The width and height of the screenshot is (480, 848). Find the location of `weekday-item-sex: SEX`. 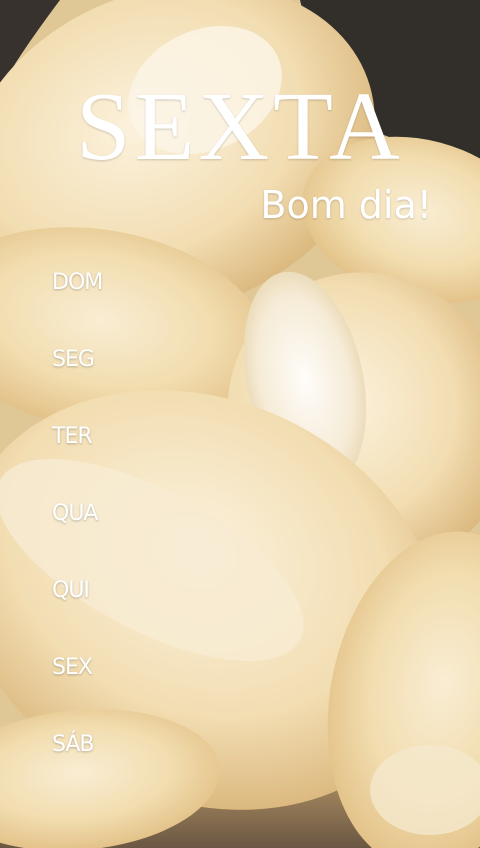

weekday-item-sex: SEX is located at coordinates (77, 691).